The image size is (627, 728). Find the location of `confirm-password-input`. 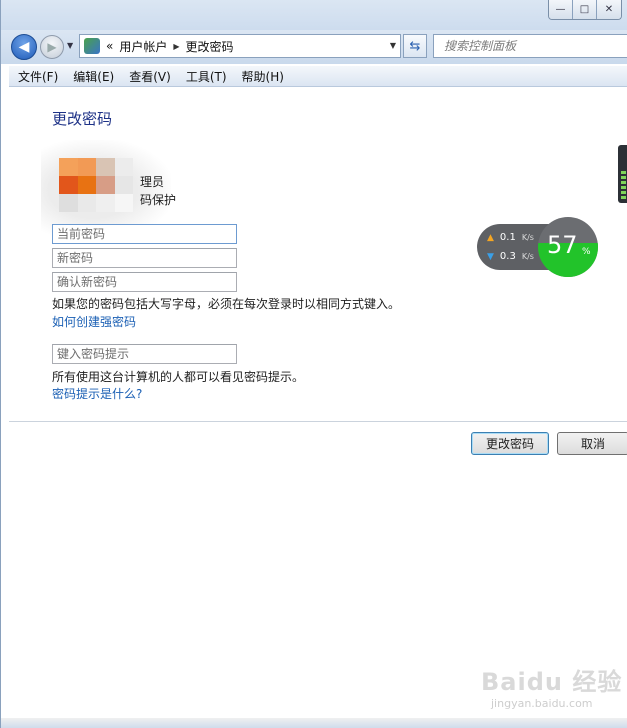

confirm-password-input is located at coordinates (146, 282).